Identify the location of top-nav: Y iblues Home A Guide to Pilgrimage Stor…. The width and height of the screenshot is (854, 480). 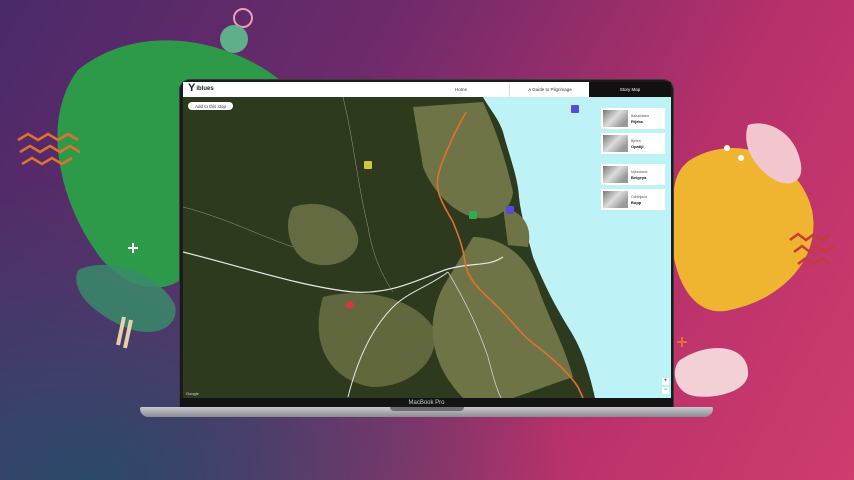
(427, 89).